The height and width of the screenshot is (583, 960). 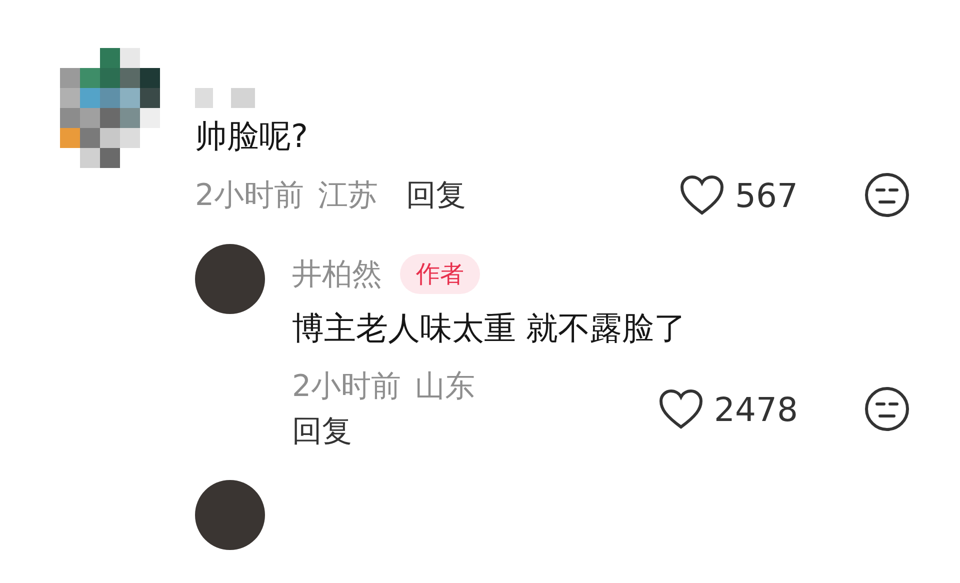 I want to click on author-tag: 作者, so click(x=440, y=274).